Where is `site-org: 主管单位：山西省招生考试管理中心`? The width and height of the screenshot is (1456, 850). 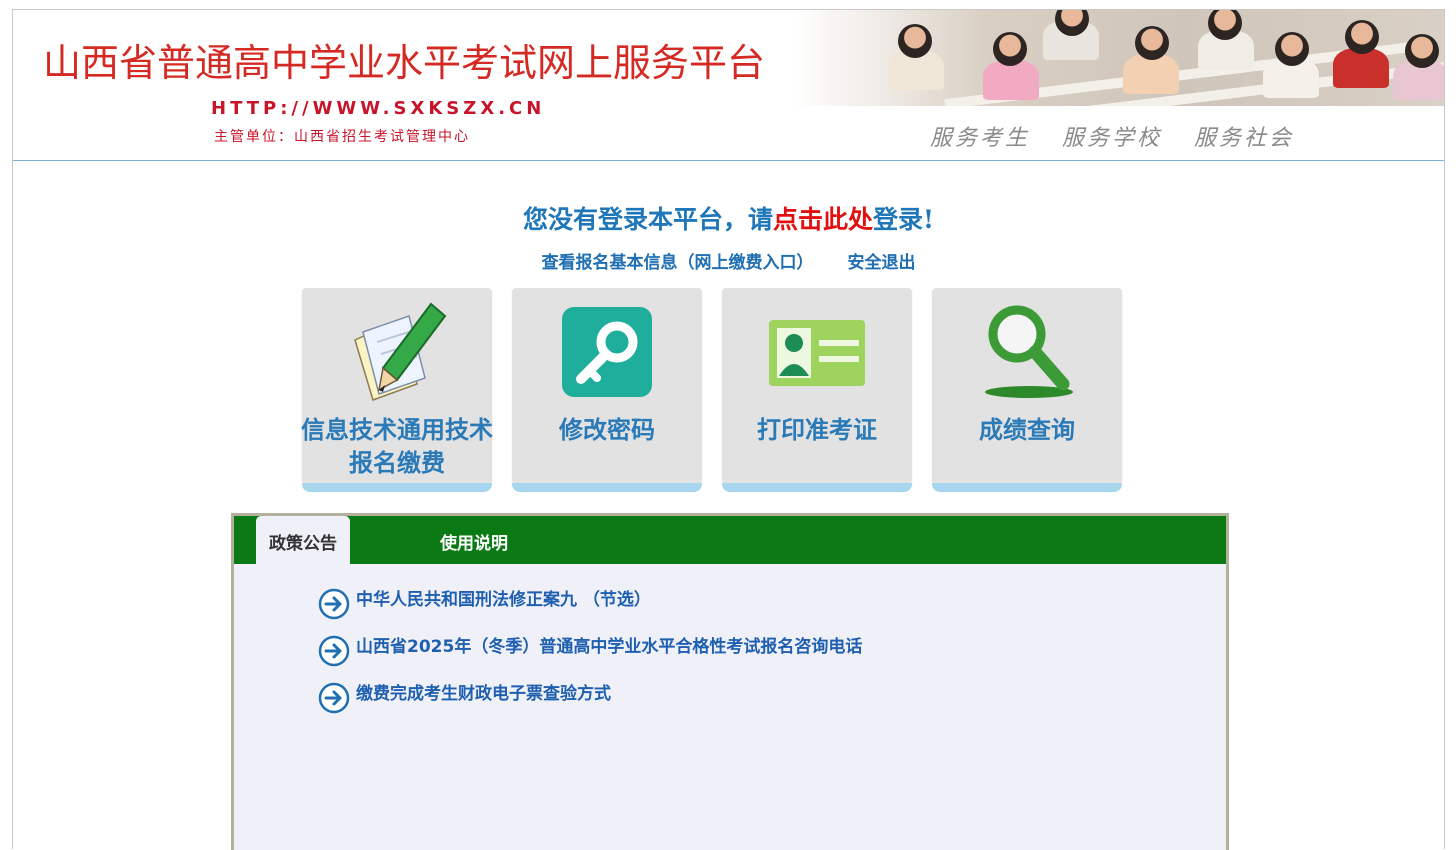
site-org: 主管单位：山西省招生考试管理中心 is located at coordinates (342, 137).